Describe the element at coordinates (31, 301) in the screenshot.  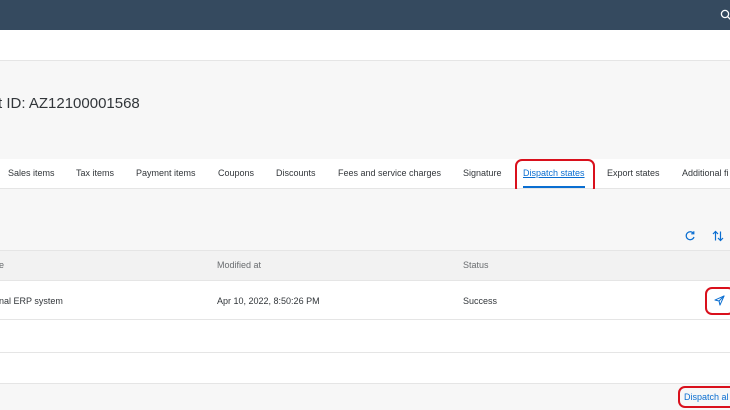
I see `cell-name: nal ERP system` at that location.